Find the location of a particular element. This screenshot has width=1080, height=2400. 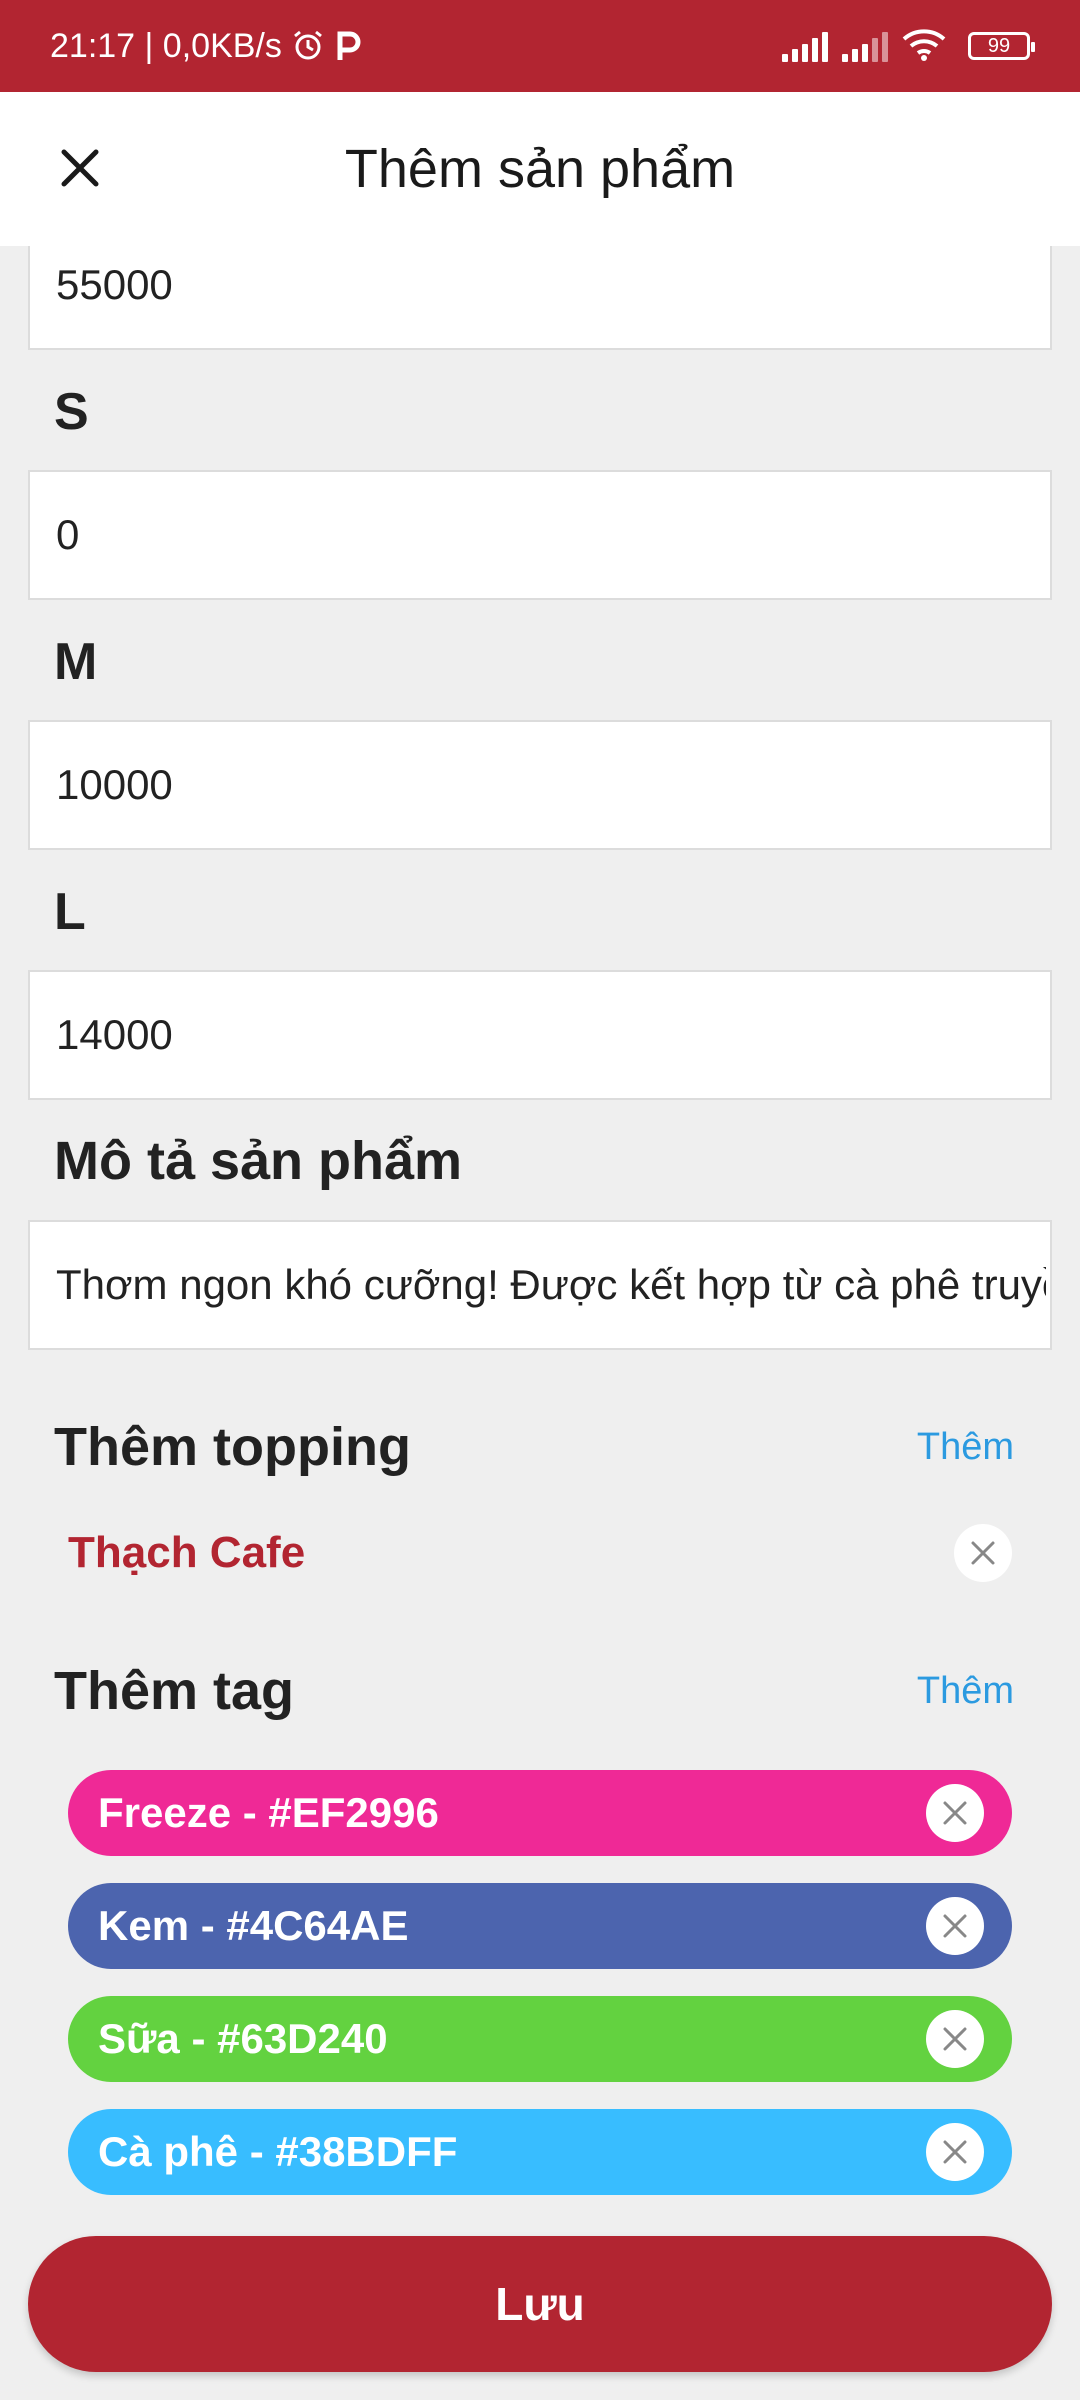

signal-icon is located at coordinates (805, 46).